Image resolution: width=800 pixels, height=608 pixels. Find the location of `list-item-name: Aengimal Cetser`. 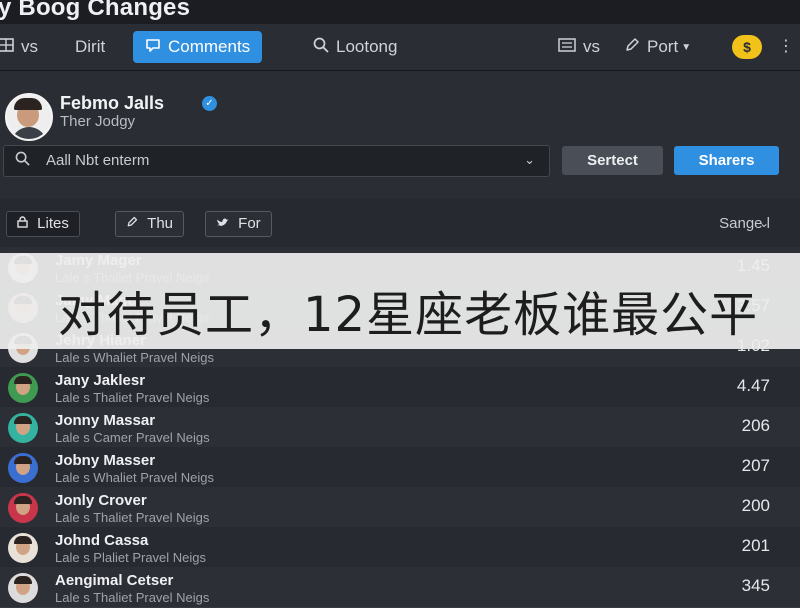

list-item-name: Aengimal Cetser is located at coordinates (114, 580).